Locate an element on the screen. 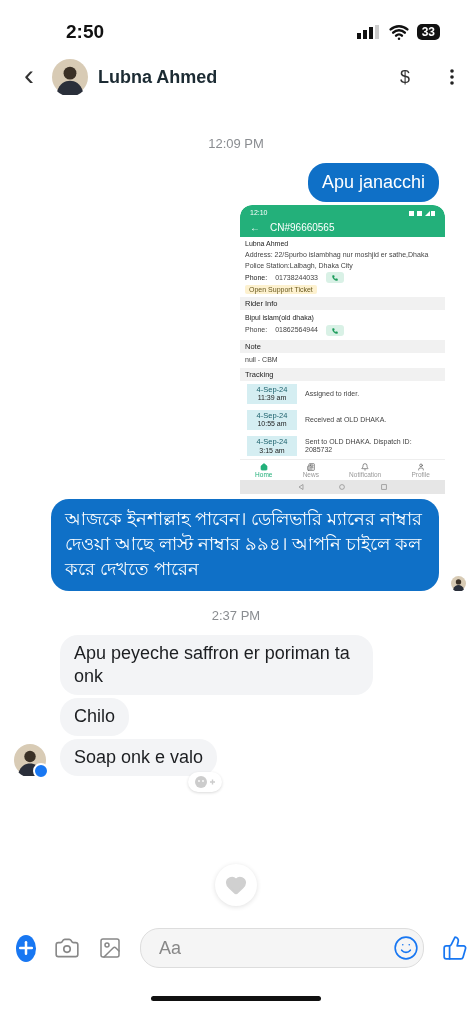  message-field: Aa is located at coordinates (275, 948).